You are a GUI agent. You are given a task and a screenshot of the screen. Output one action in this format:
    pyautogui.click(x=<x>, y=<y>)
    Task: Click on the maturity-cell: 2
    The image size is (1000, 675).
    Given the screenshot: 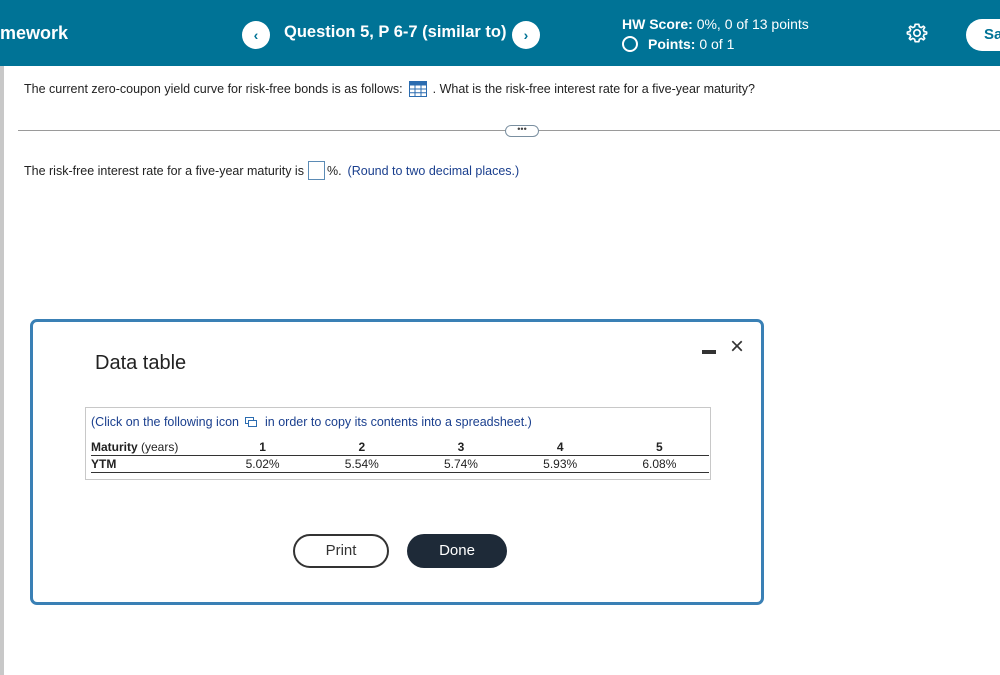 What is the action you would take?
    pyautogui.click(x=362, y=447)
    